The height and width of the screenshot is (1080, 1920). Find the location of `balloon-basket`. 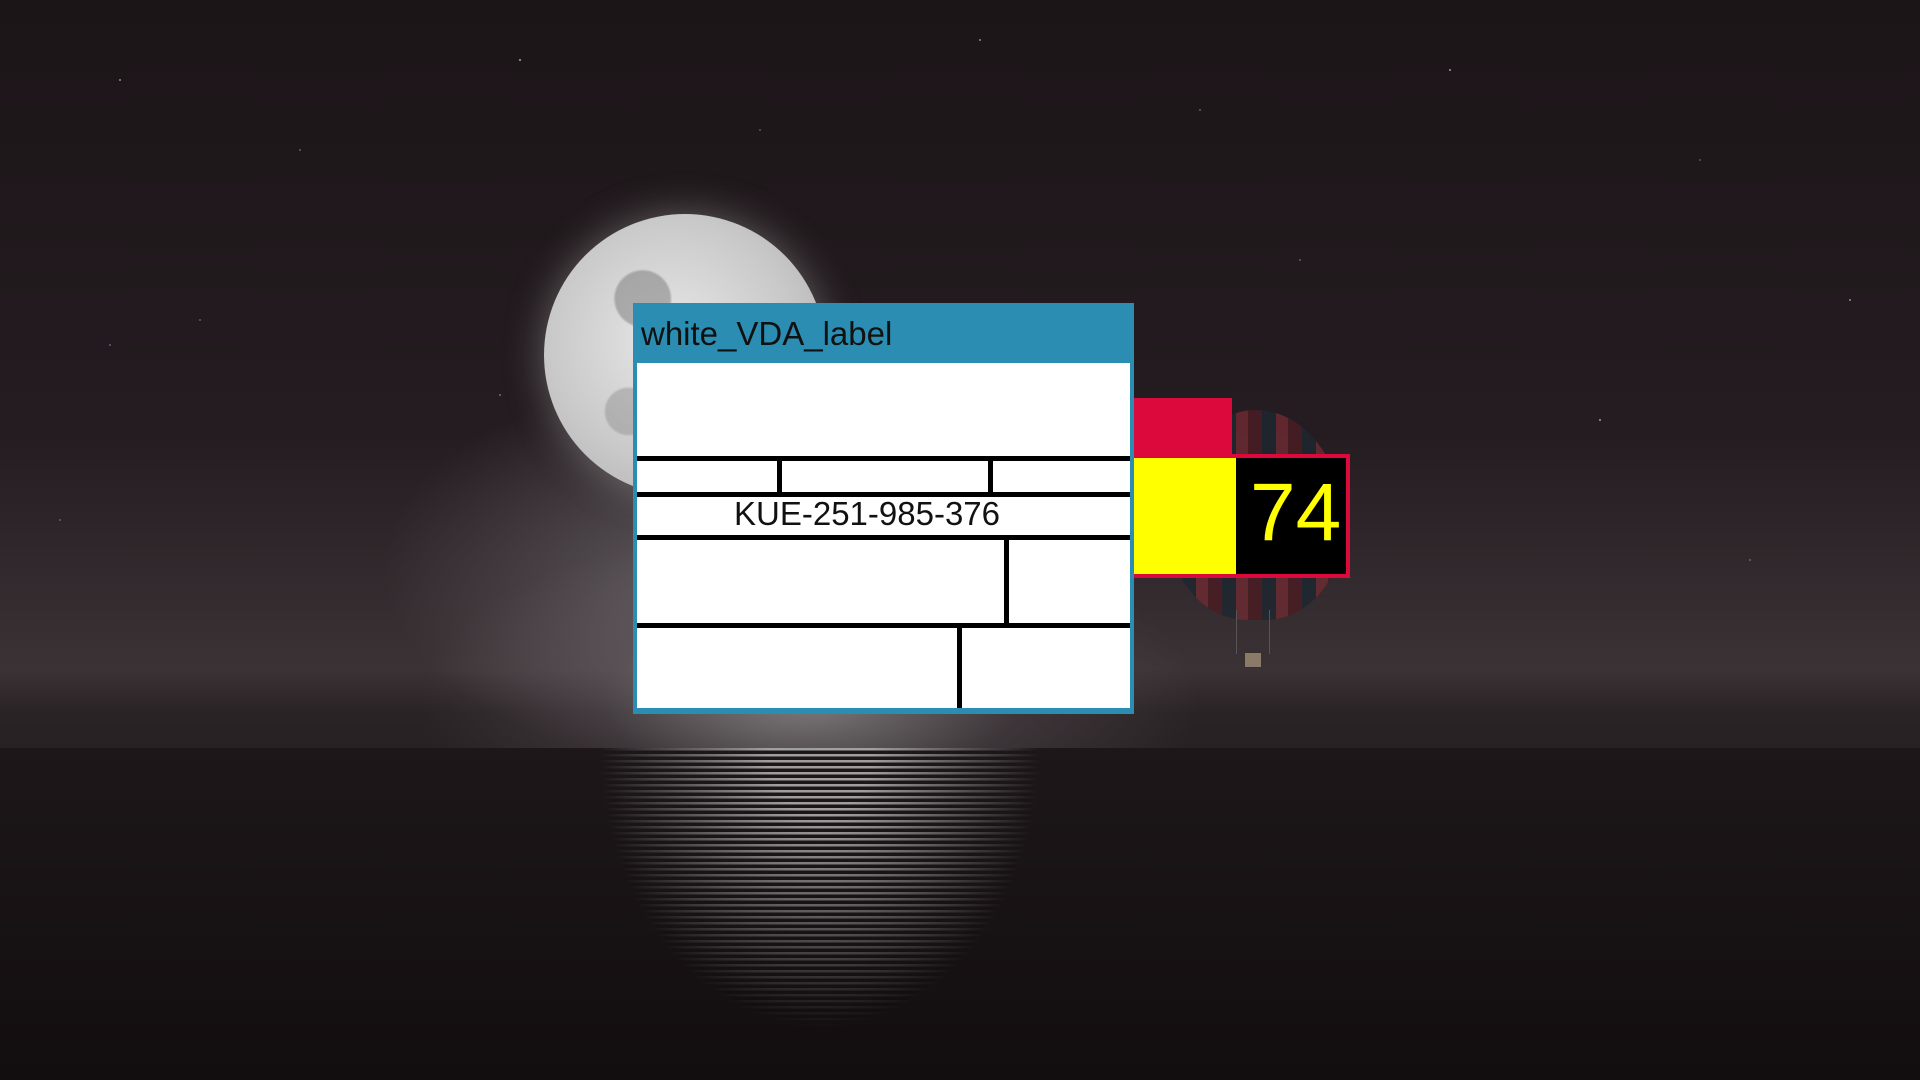

balloon-basket is located at coordinates (1253, 660).